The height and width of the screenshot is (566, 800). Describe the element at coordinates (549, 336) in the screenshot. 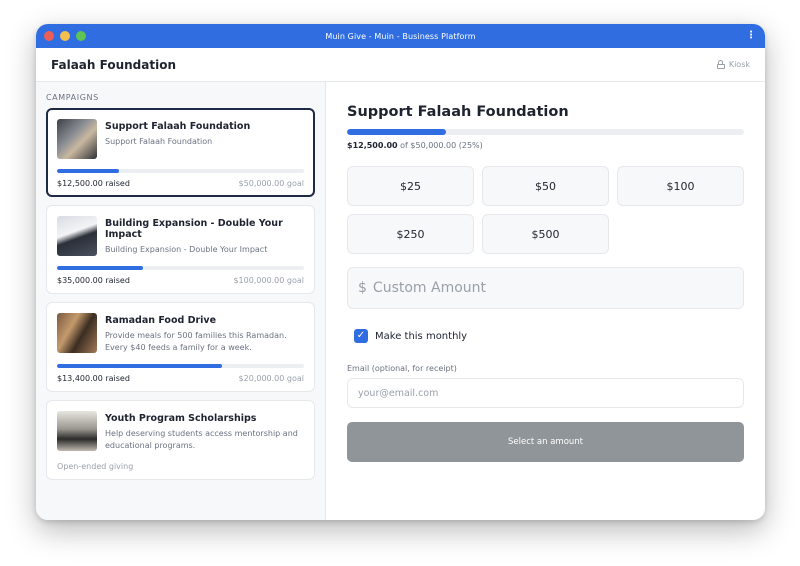

I see `monthly-toggle: ✓ Make this monthly` at that location.